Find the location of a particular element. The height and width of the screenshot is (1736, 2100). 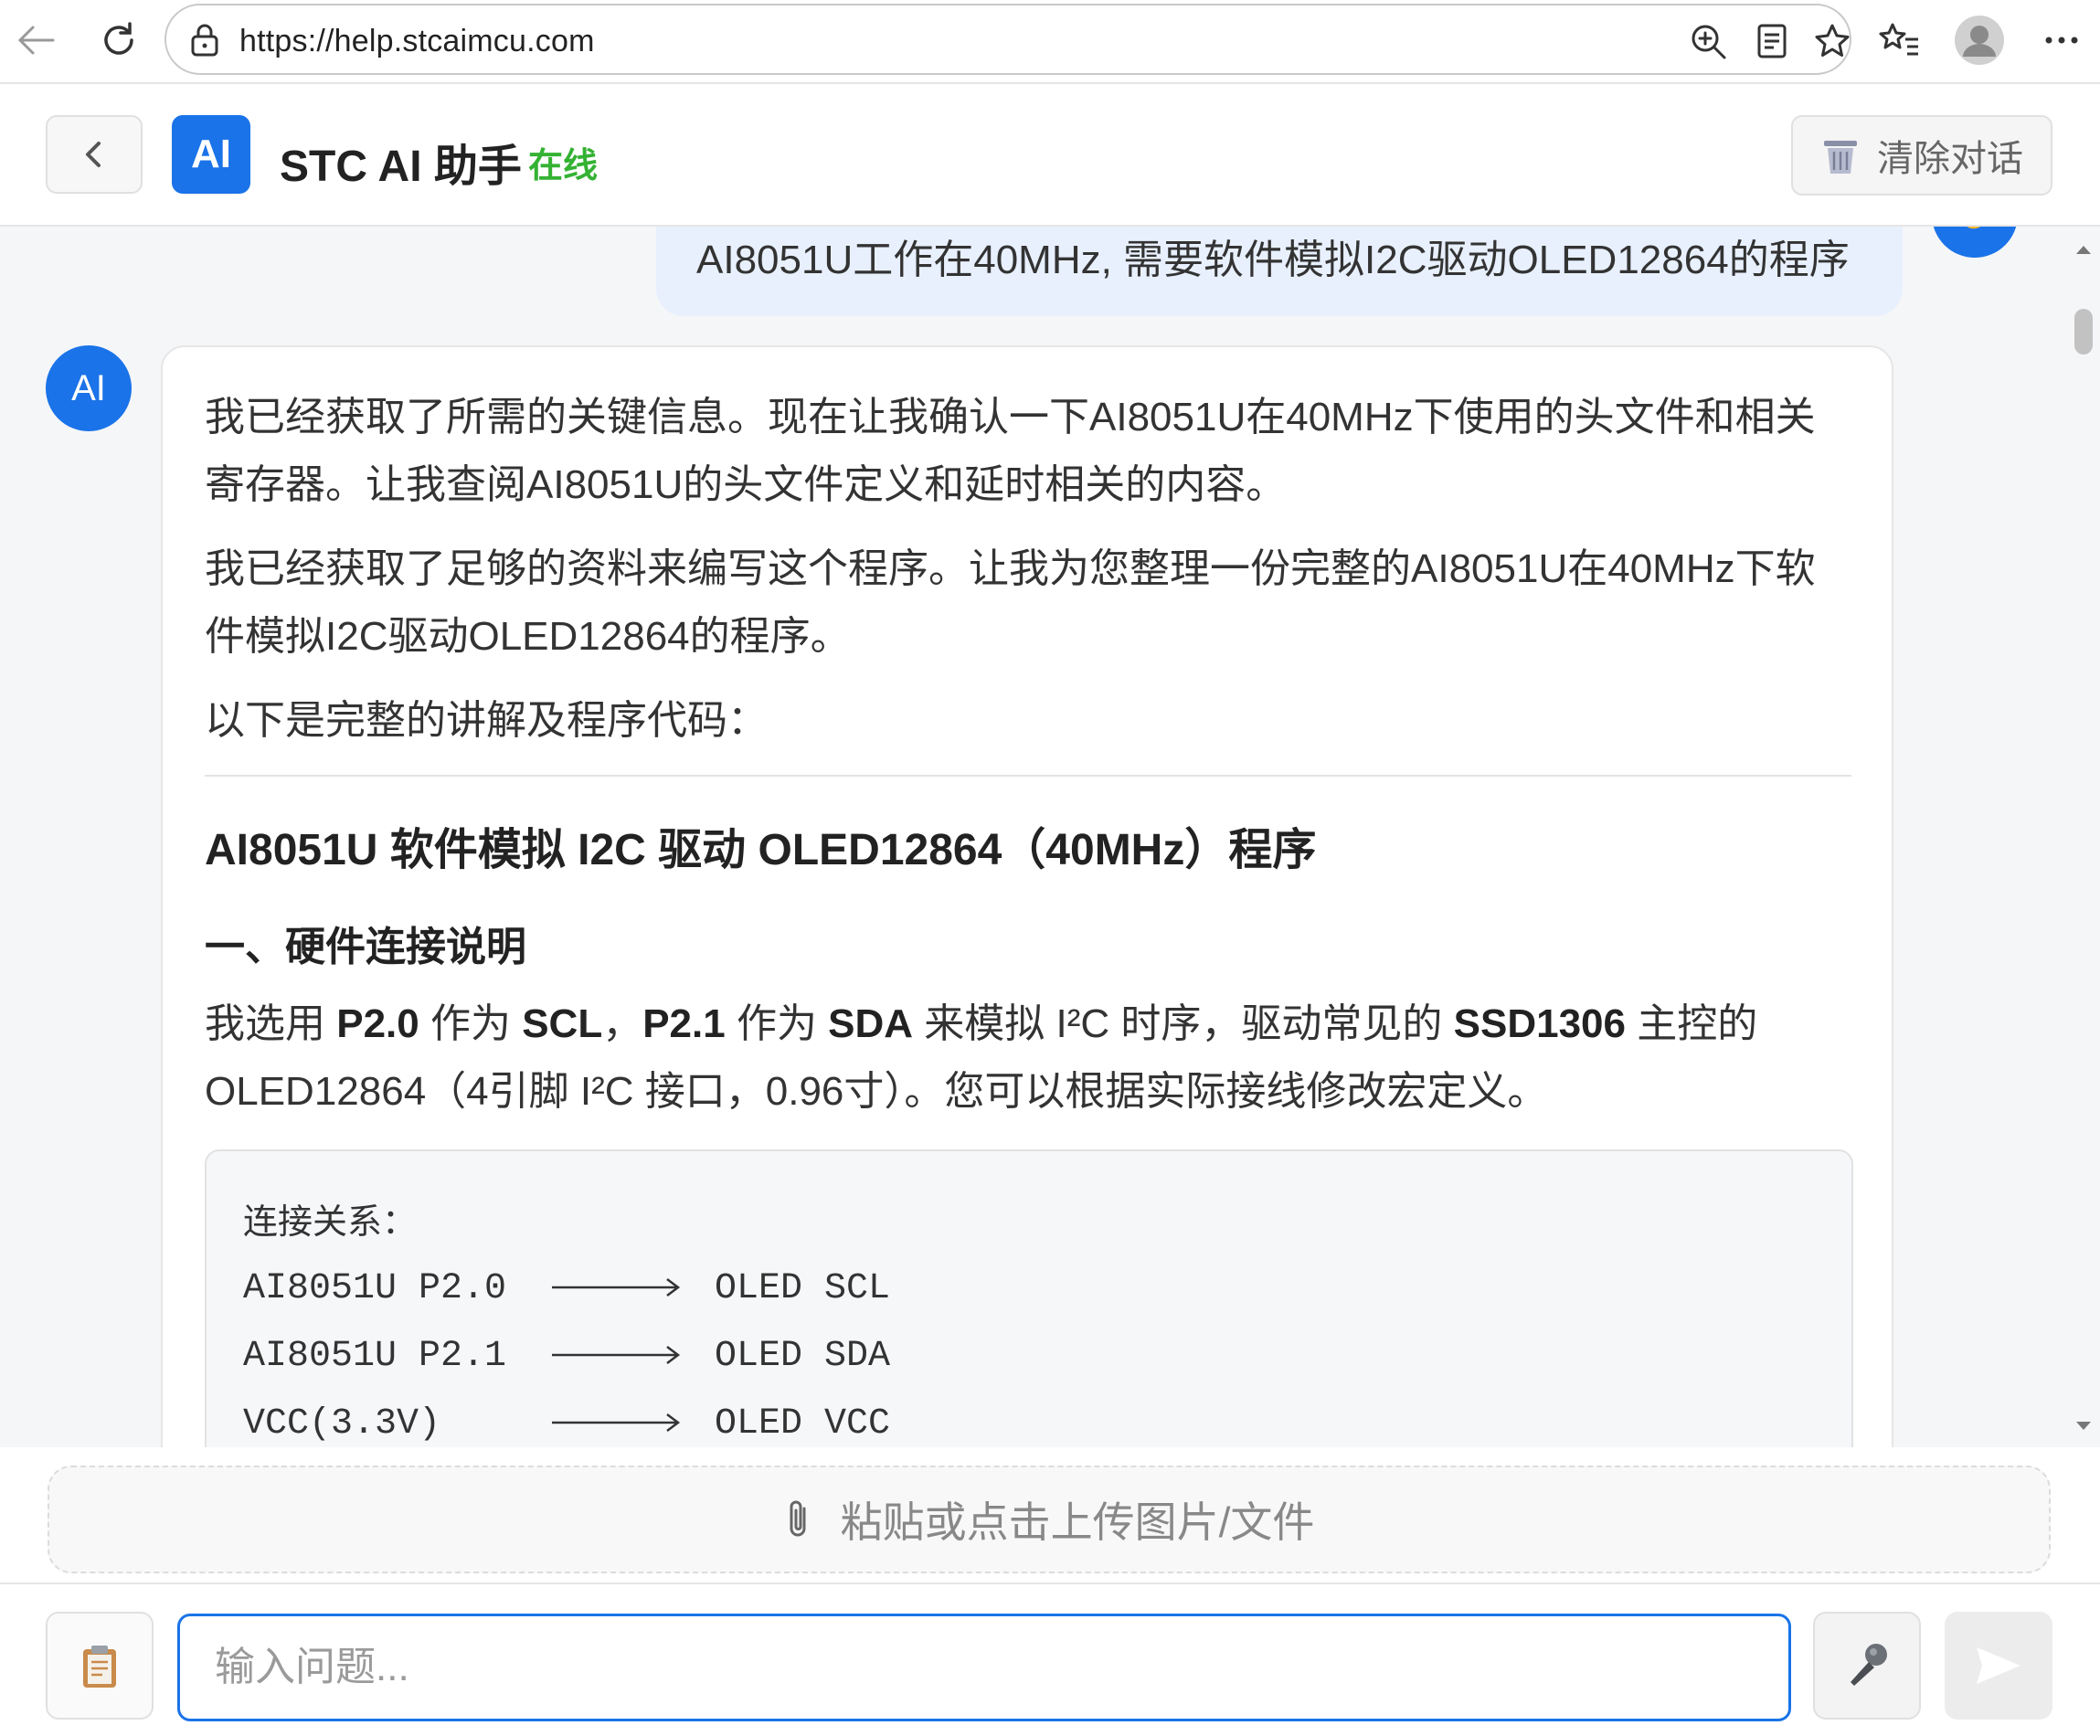

chevron-left-icon is located at coordinates (94, 154).